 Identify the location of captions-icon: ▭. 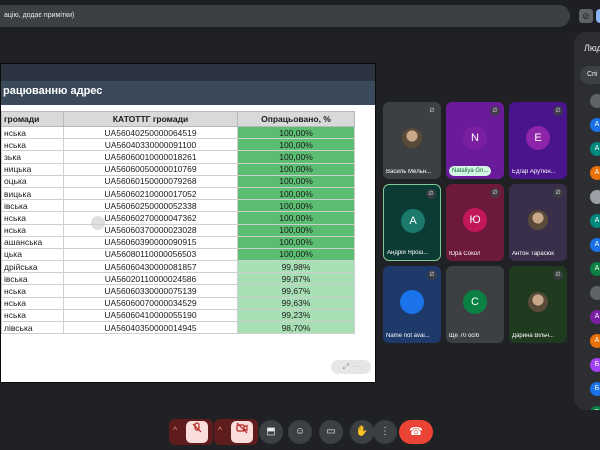
(331, 431).